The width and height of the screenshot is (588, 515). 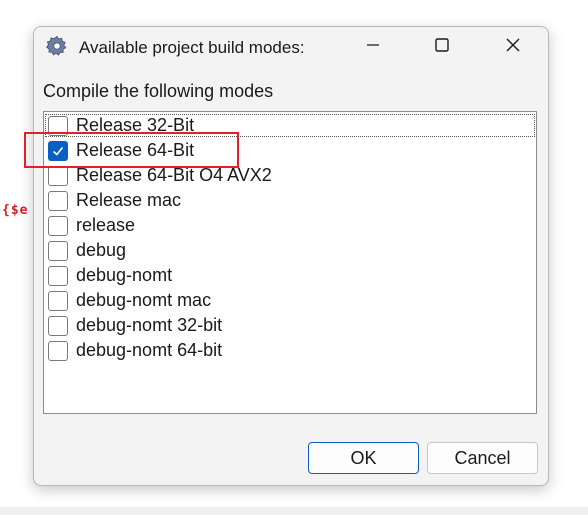 I want to click on modes-heading: Compile the following modes, so click(x=158, y=91).